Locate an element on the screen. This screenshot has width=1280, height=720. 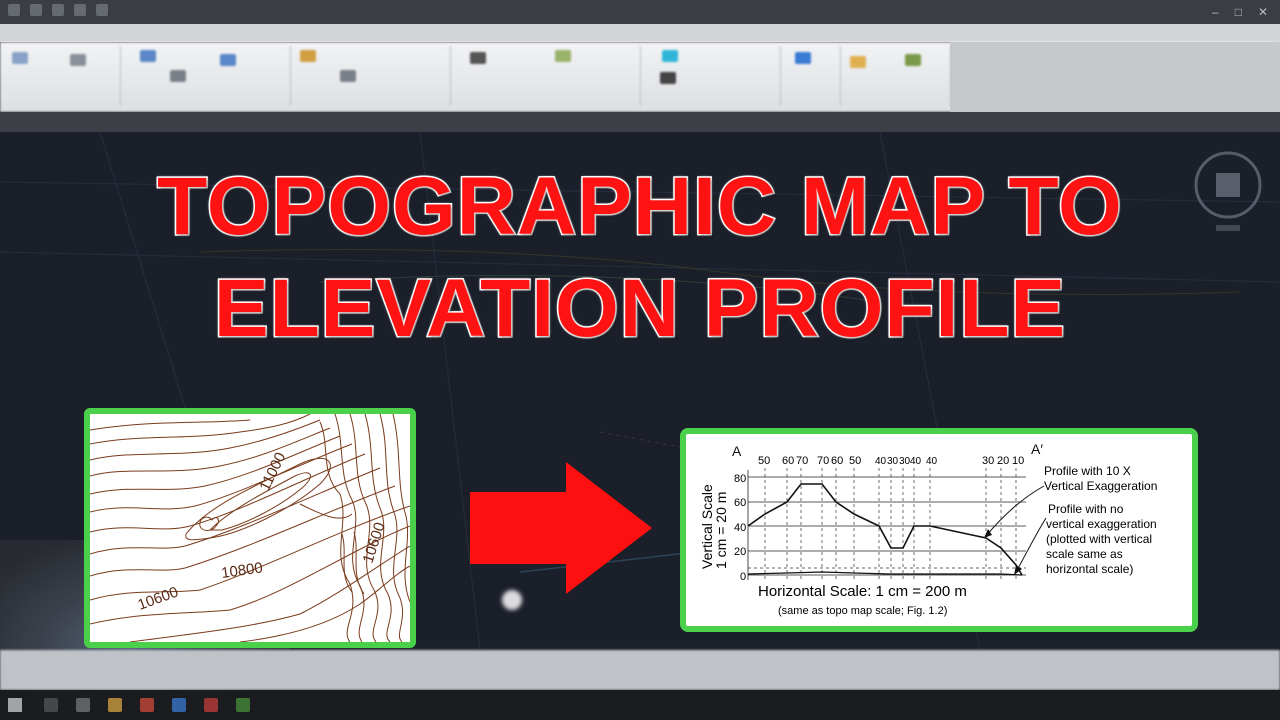
profile-flat-line is located at coordinates (885, 573).